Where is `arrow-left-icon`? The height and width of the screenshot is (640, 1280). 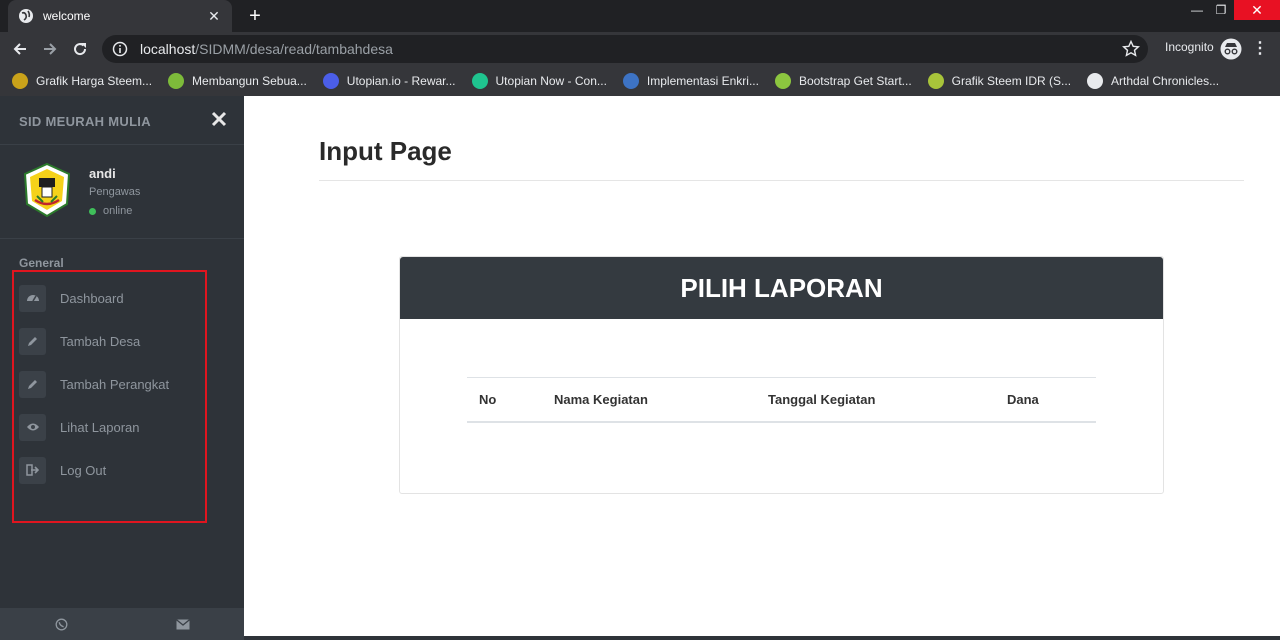 arrow-left-icon is located at coordinates (19, 49).